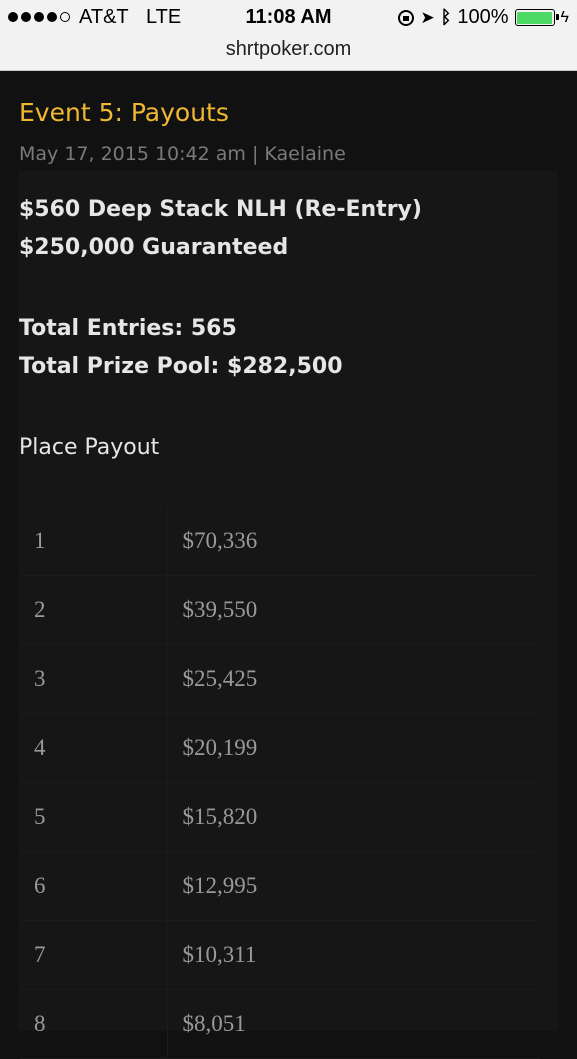 Image resolution: width=577 pixels, height=1059 pixels. I want to click on place-cell: 2, so click(94, 610).